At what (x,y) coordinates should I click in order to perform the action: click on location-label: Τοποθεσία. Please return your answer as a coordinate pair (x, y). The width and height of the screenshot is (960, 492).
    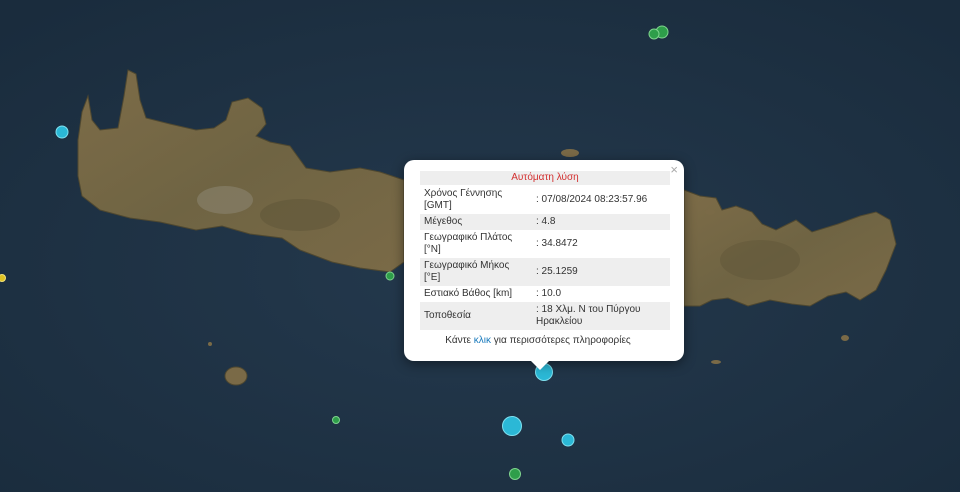
    Looking at the image, I should click on (476, 316).